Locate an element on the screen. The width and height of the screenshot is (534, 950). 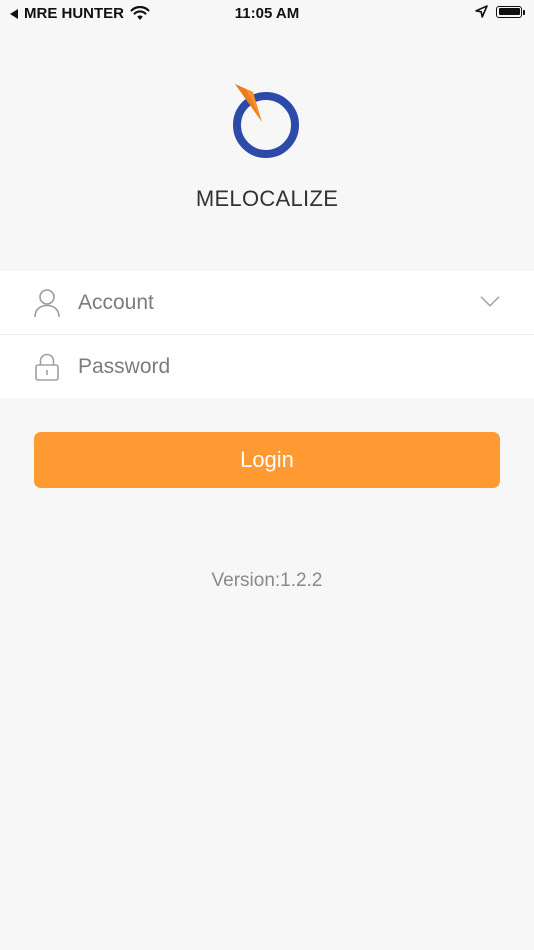
lock-icon is located at coordinates (47, 367).